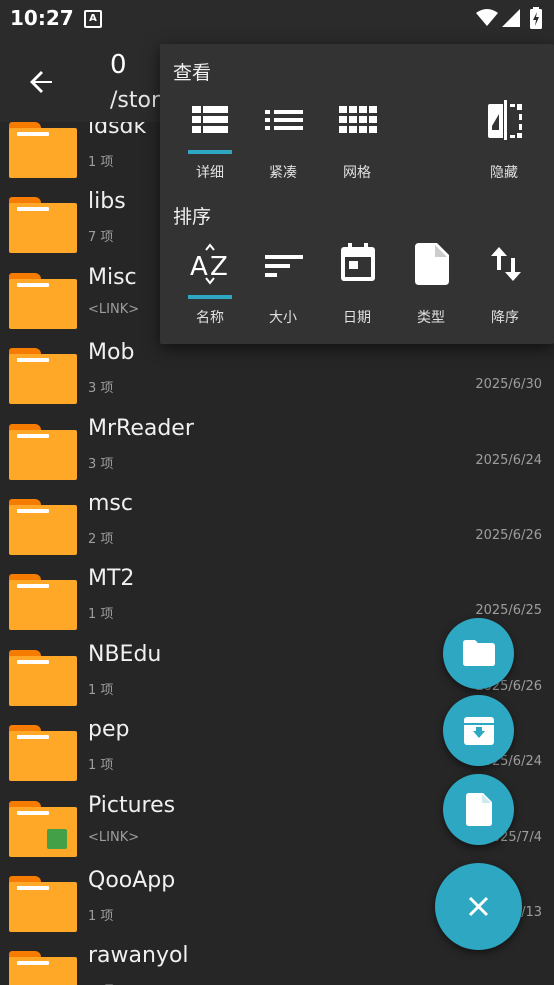 This screenshot has height=985, width=554. Describe the element at coordinates (192, 217) in the screenshot. I see `sort-section-title: 排序` at that location.